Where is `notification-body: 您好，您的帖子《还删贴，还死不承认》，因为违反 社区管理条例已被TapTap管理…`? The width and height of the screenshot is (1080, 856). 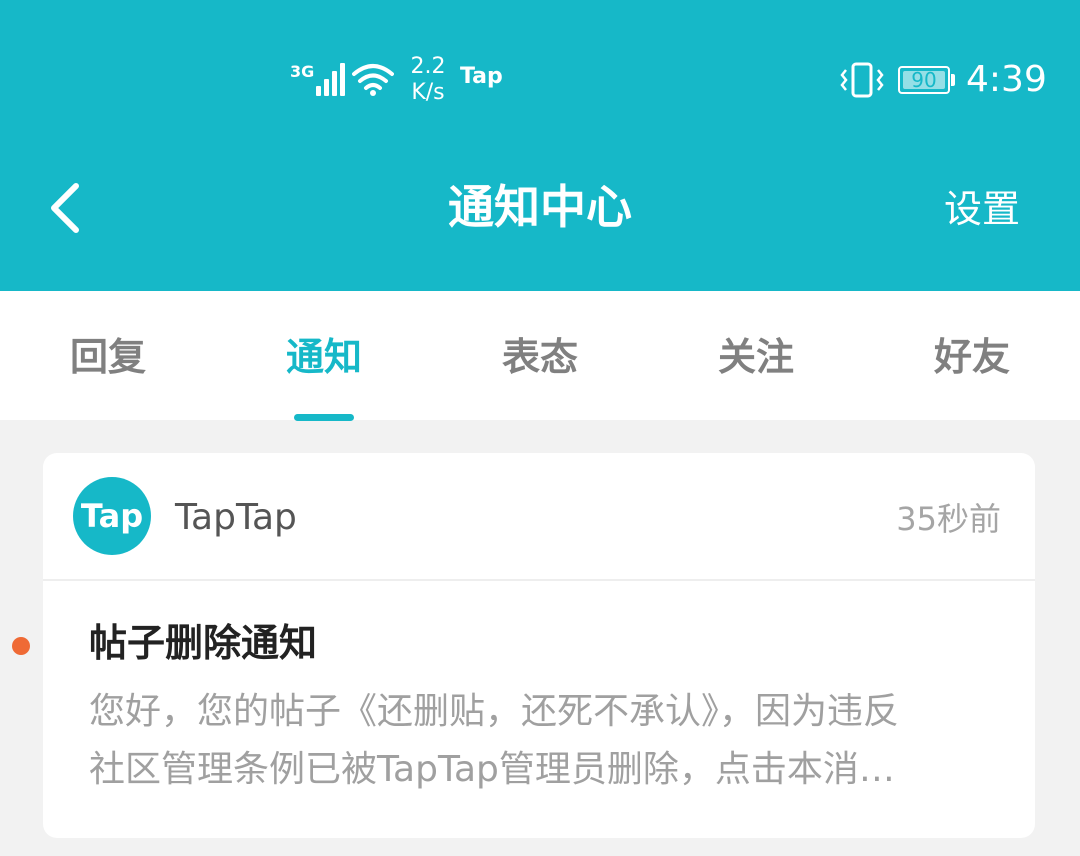 notification-body: 您好，您的帖子《还删贴，还死不承认》，因为违反 社区管理条例已被TapTap管理… is located at coordinates (544, 741).